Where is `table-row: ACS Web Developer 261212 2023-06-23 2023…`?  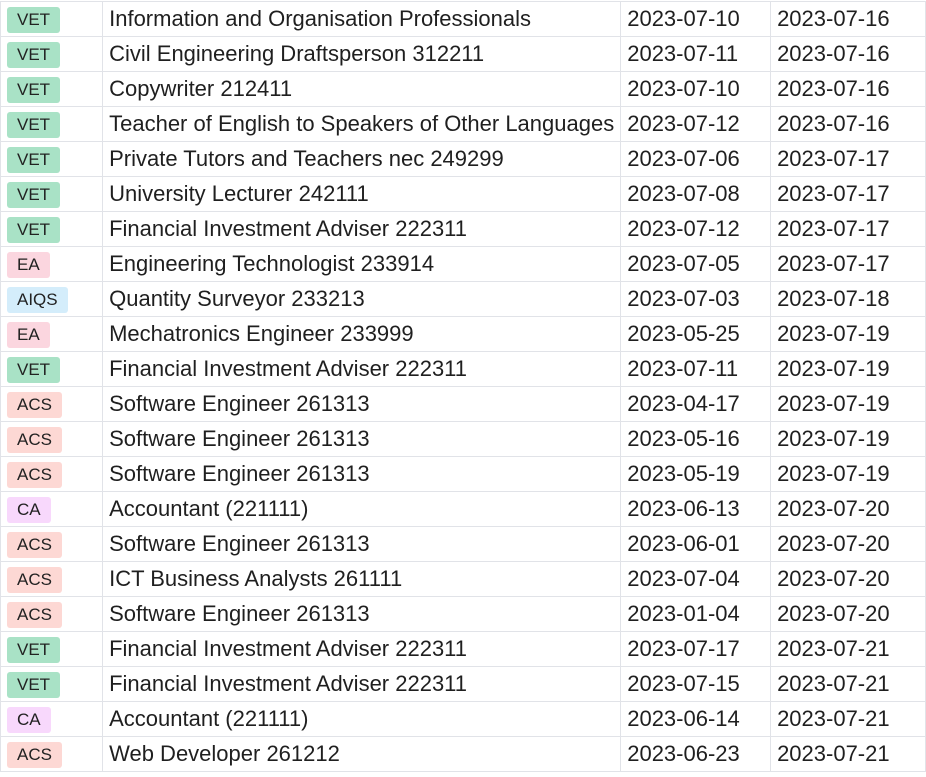
table-row: ACS Web Developer 261212 2023-06-23 2023… is located at coordinates (463, 754).